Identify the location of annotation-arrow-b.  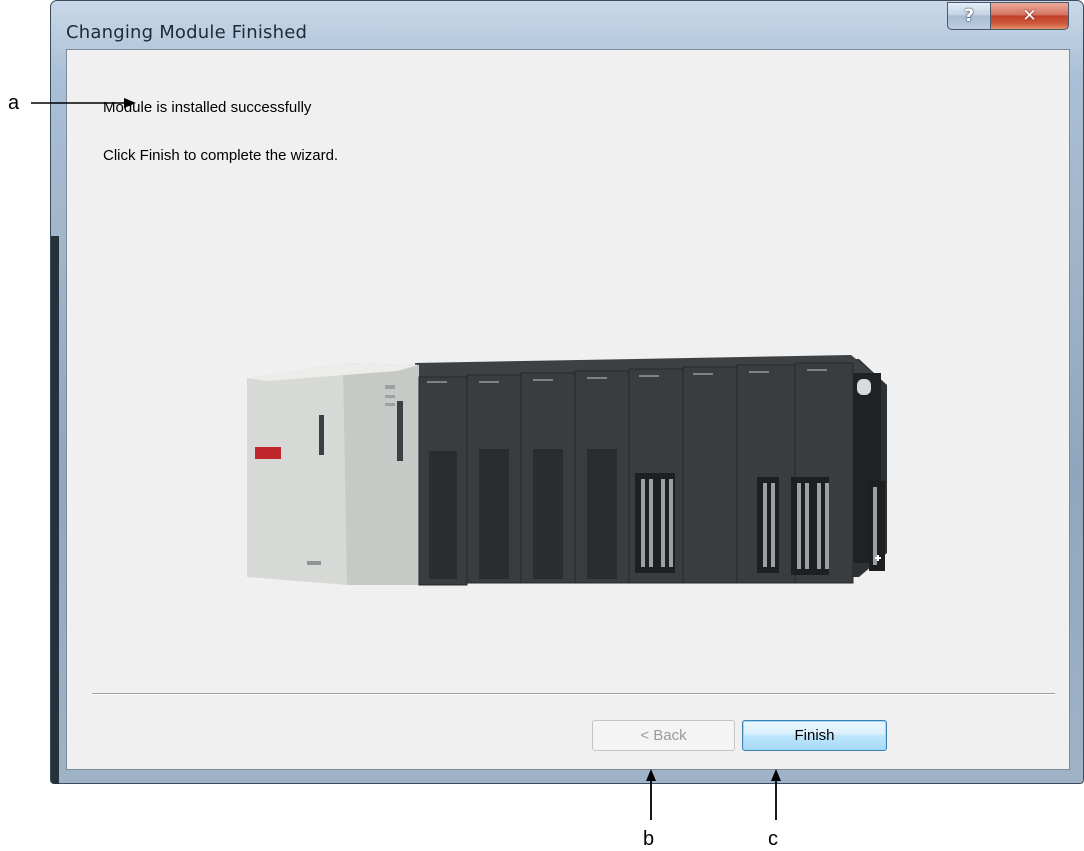
(651, 794).